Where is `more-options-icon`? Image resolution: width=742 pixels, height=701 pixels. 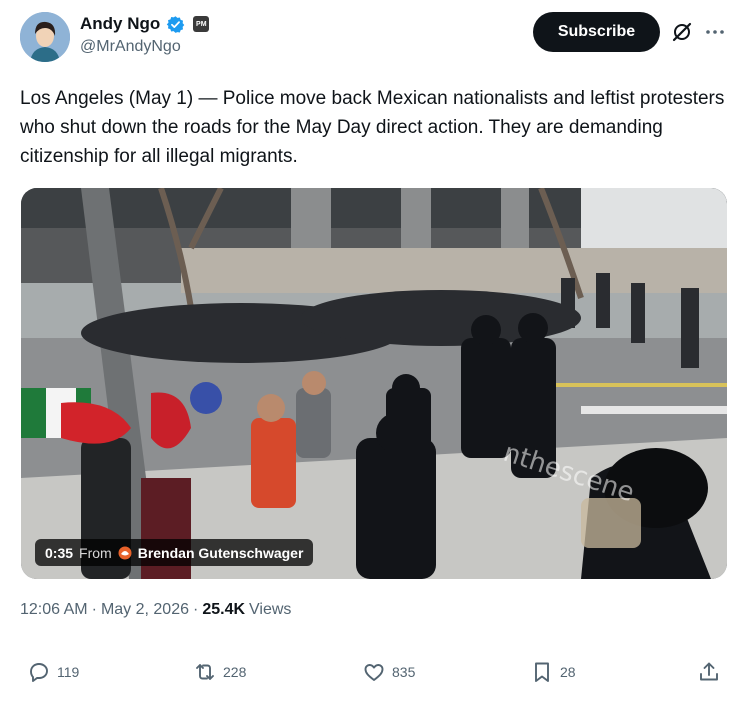 more-options-icon is located at coordinates (715, 32).